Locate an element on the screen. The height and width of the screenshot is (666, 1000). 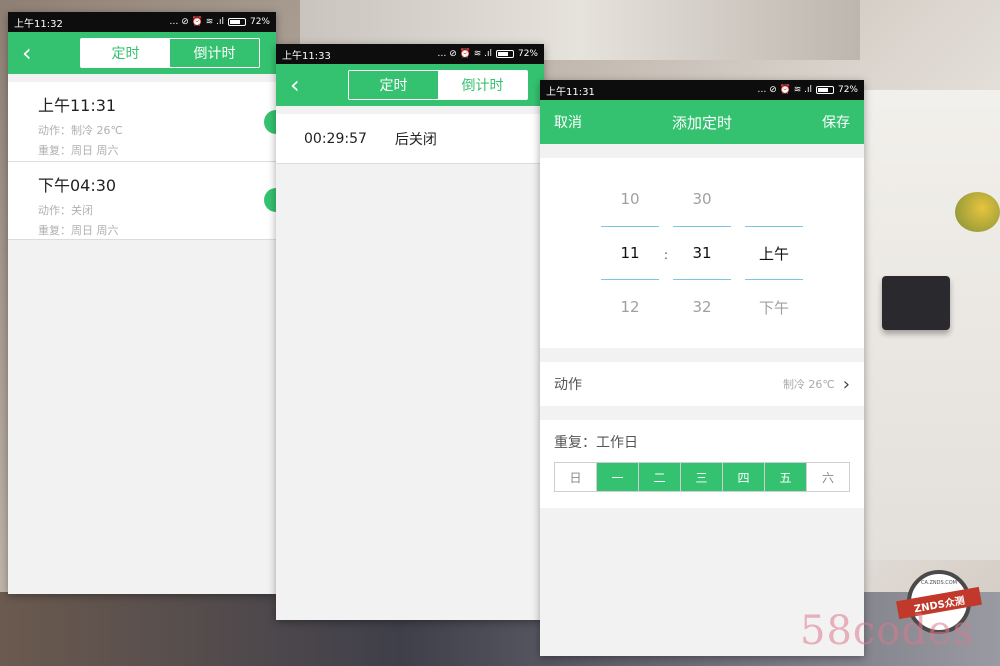
picker-selected: 11 is located at coordinates (630, 253).